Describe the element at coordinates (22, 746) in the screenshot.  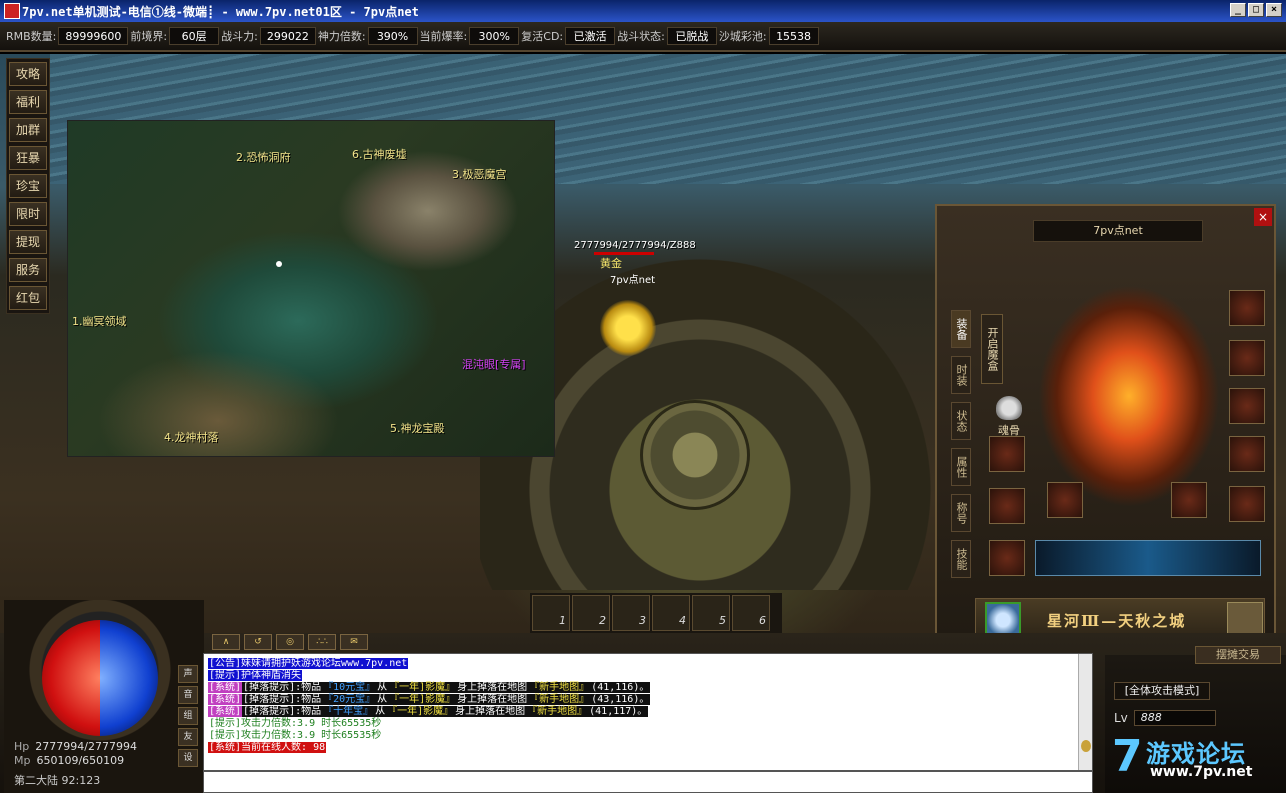
I see `hp-label: Hp` at that location.